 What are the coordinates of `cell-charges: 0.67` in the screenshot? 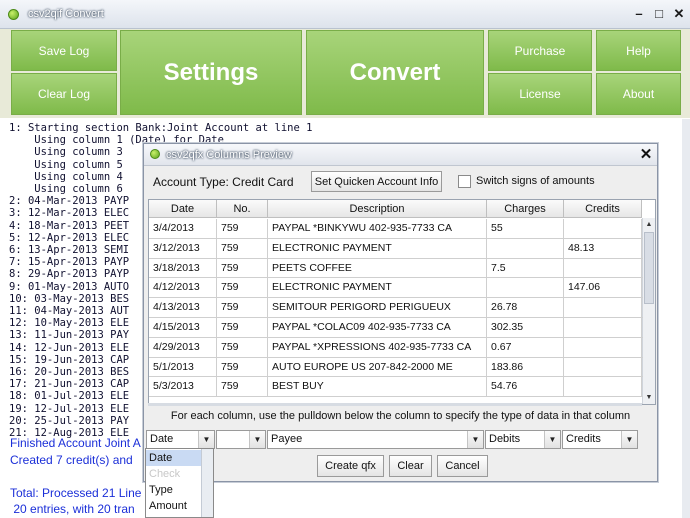 It's located at (525, 347).